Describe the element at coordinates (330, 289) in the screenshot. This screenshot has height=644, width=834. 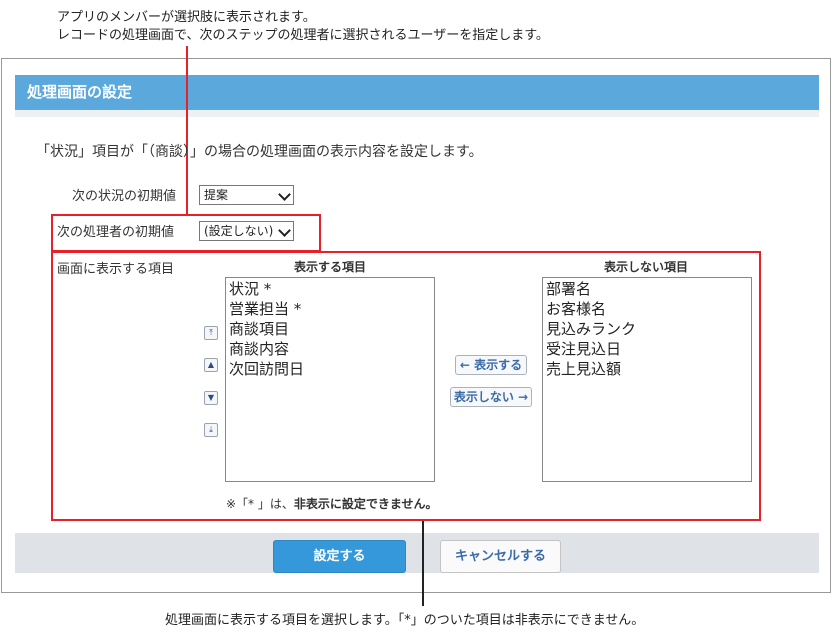
I see `list-item: 状況 *` at that location.